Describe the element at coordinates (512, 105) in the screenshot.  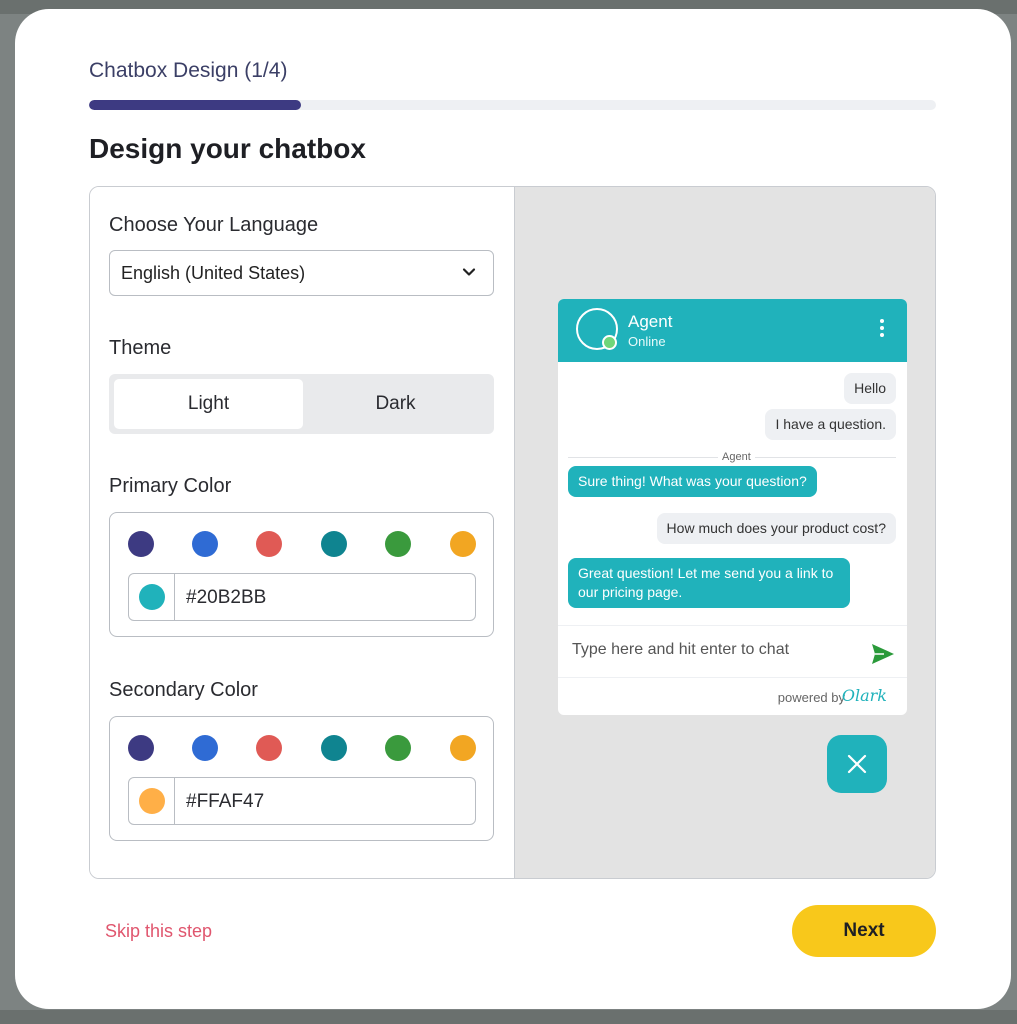
I see `progress-bar` at that location.